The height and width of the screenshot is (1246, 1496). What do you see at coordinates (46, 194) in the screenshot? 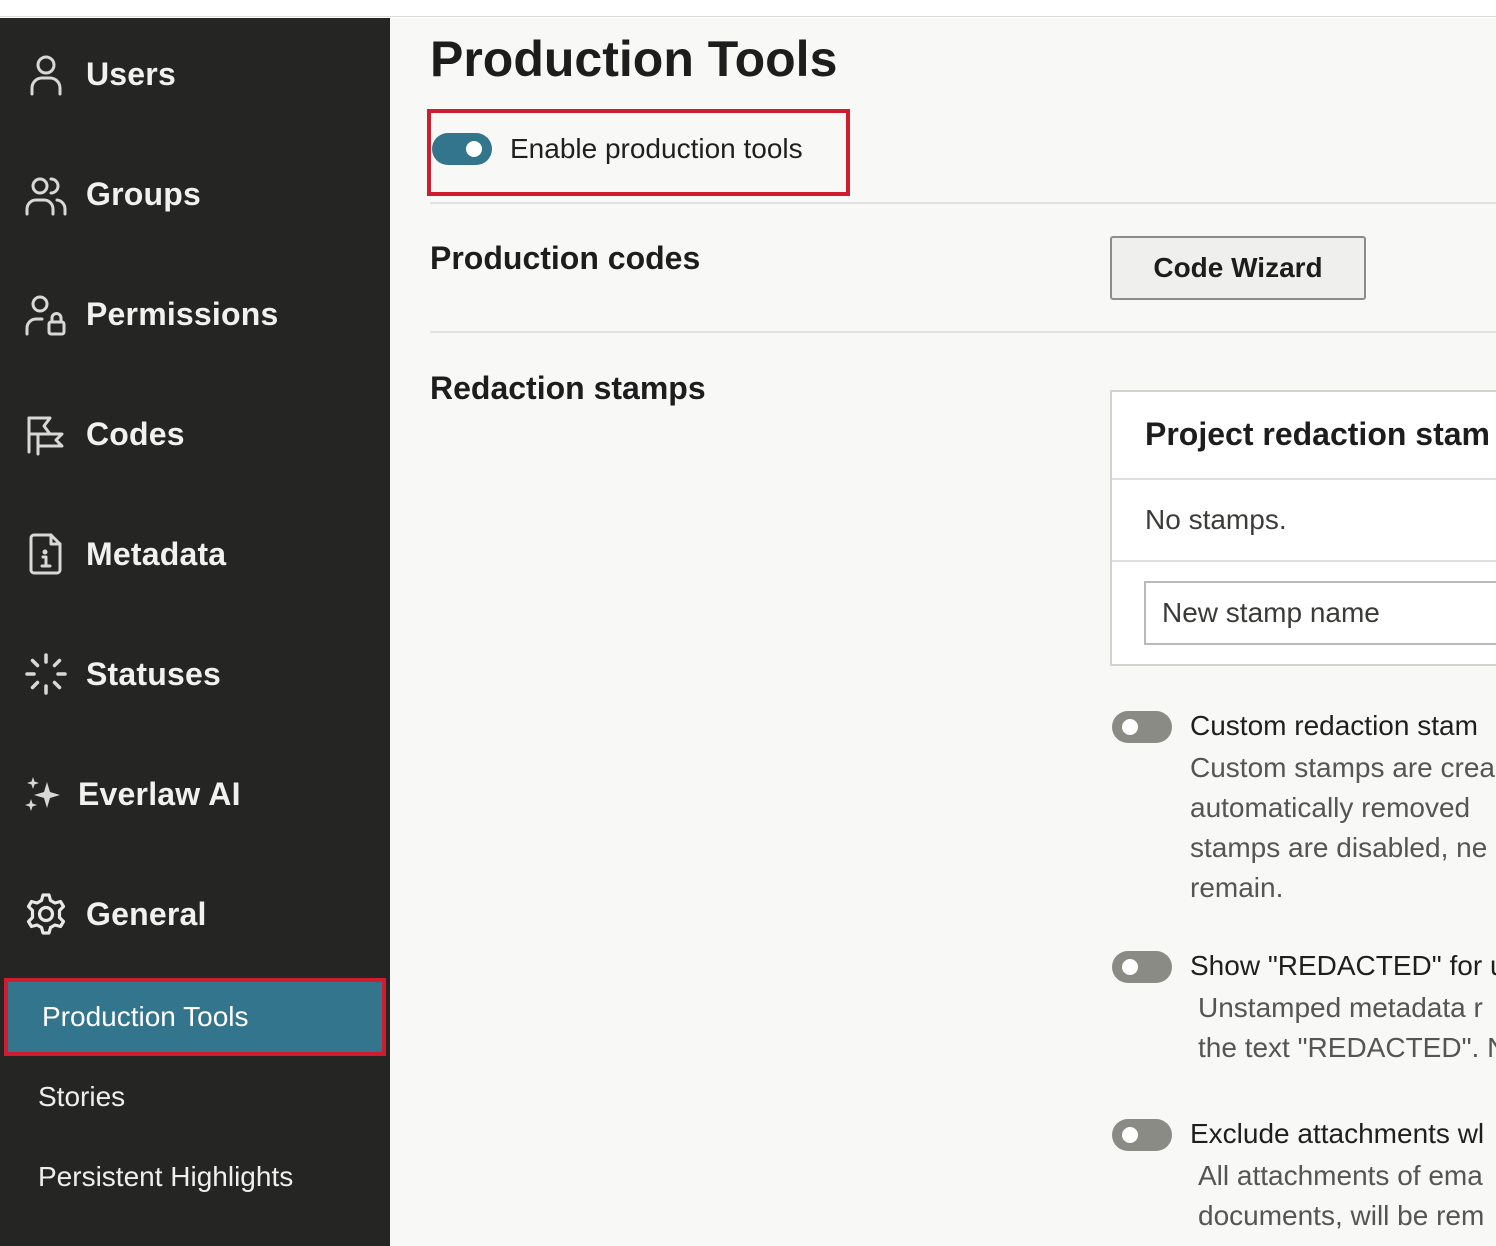
I see `users-icon` at bounding box center [46, 194].